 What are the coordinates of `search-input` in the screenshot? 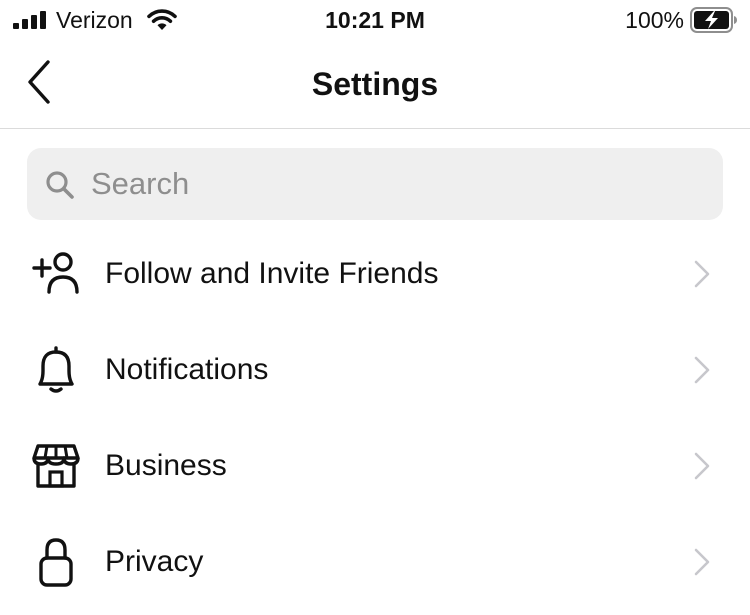 It's located at (391, 184).